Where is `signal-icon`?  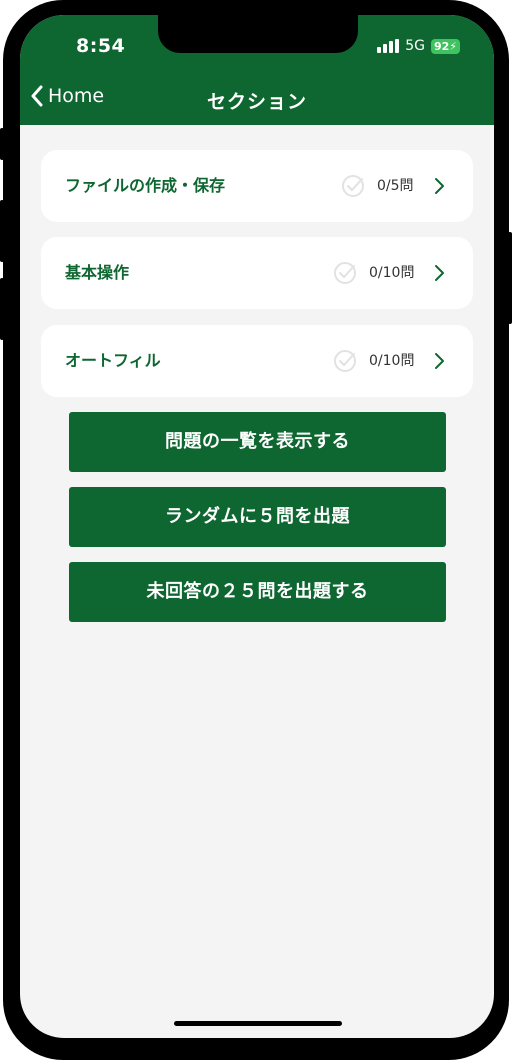
signal-icon is located at coordinates (388, 46).